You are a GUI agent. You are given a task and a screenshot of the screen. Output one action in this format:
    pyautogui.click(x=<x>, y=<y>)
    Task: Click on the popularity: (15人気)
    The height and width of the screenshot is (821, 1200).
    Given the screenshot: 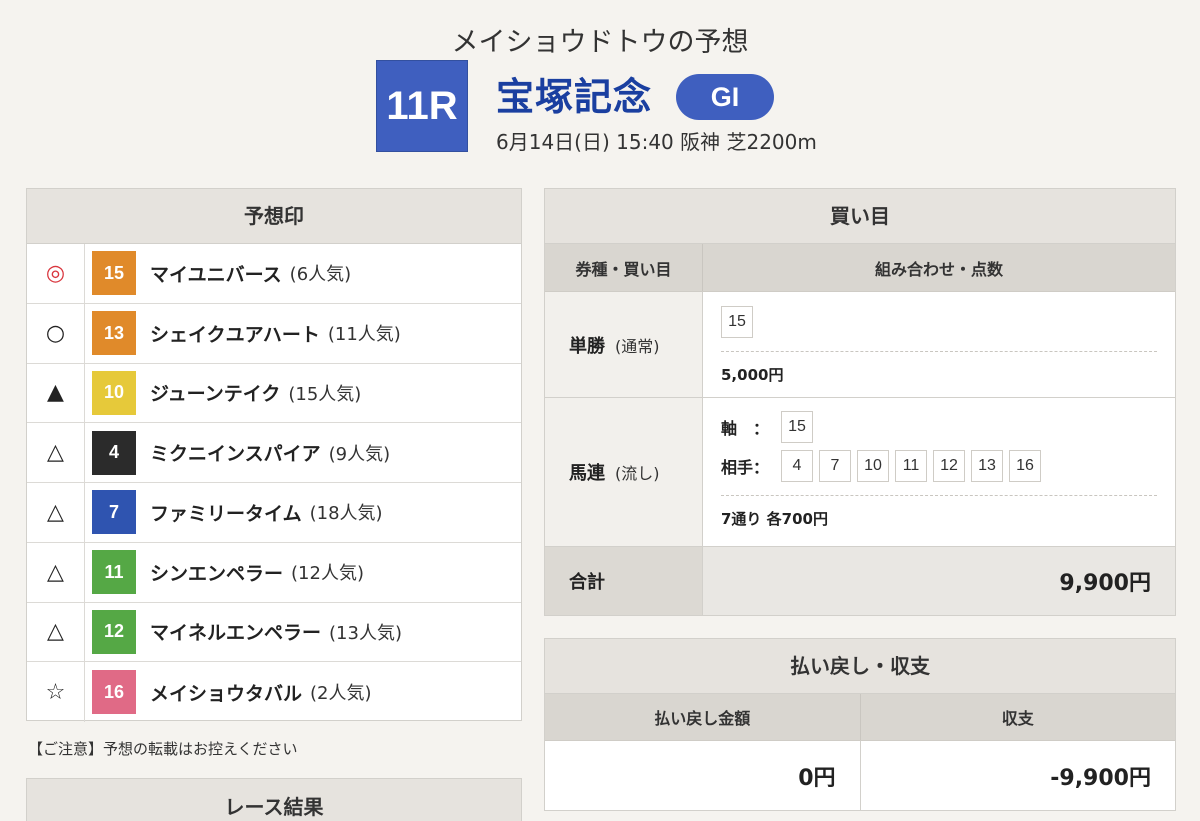 What is the action you would take?
    pyautogui.click(x=325, y=394)
    